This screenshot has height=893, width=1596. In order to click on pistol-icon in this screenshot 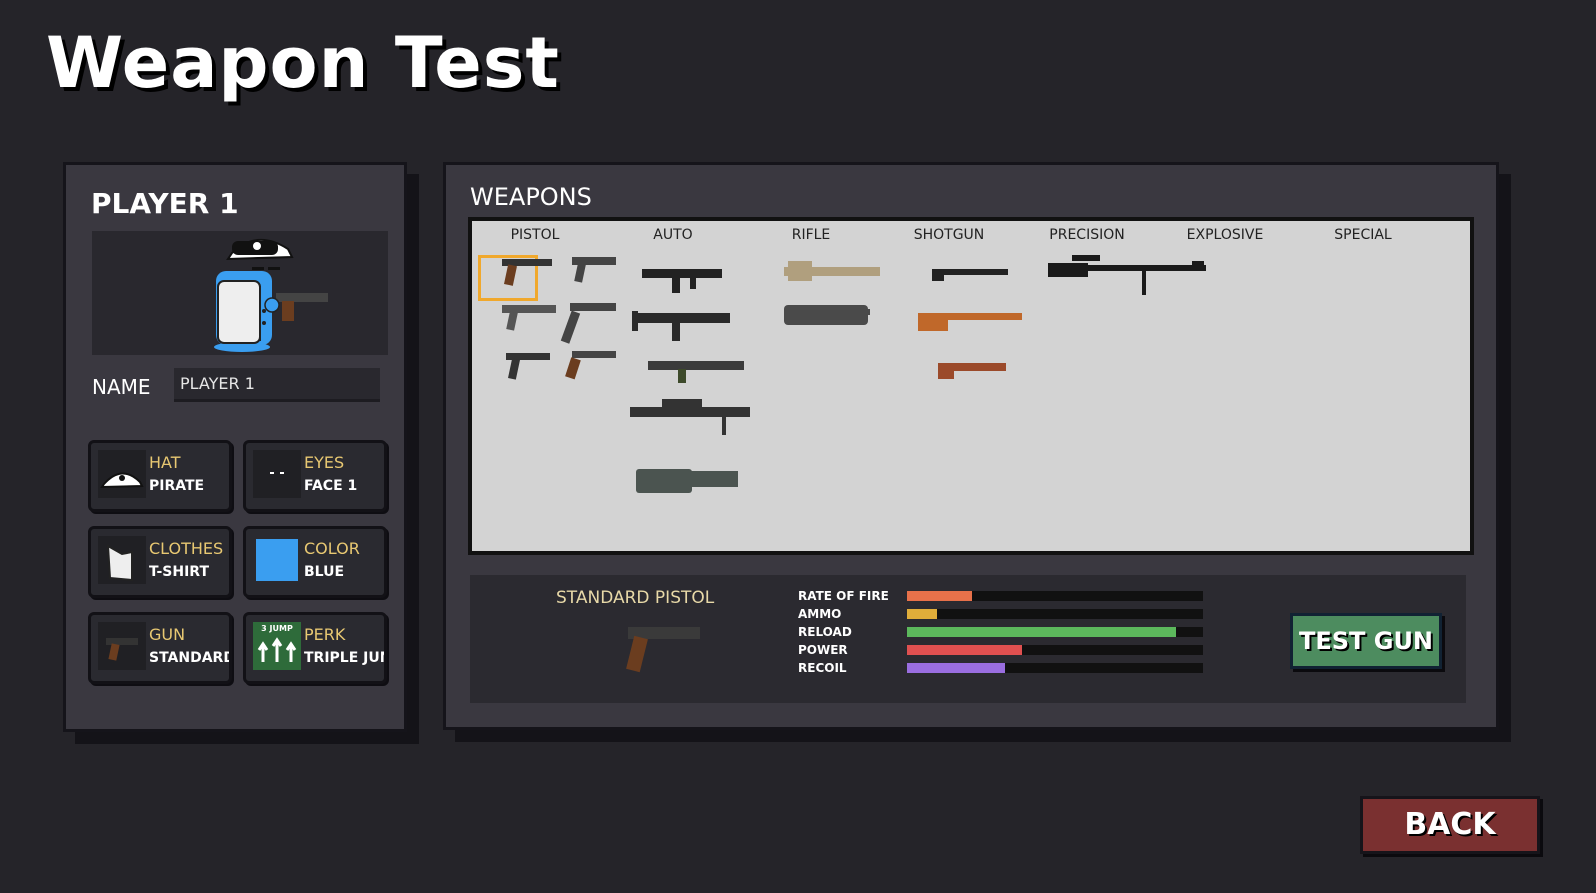, I will do `click(122, 646)`.